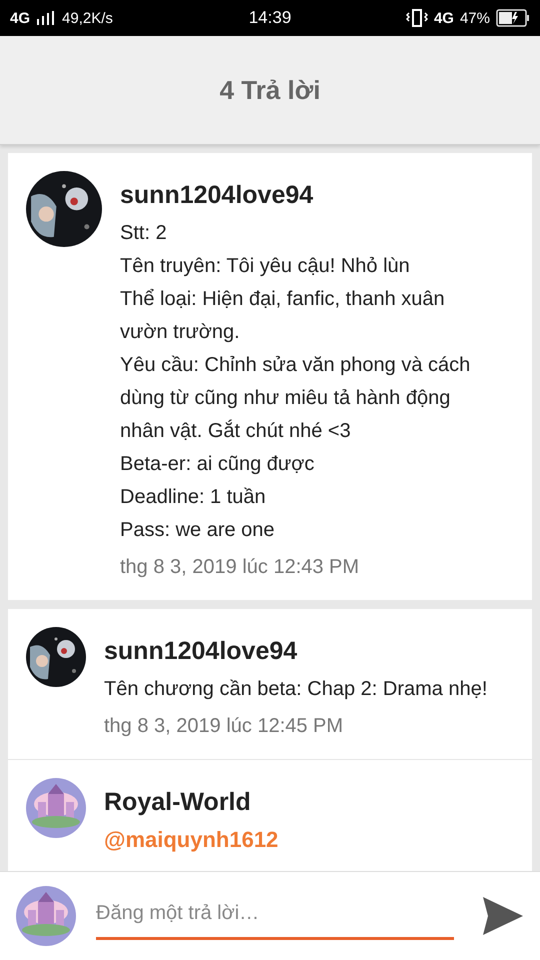 Image resolution: width=540 pixels, height=960 pixels. What do you see at coordinates (503, 916) in the screenshot?
I see `send-icon` at bounding box center [503, 916].